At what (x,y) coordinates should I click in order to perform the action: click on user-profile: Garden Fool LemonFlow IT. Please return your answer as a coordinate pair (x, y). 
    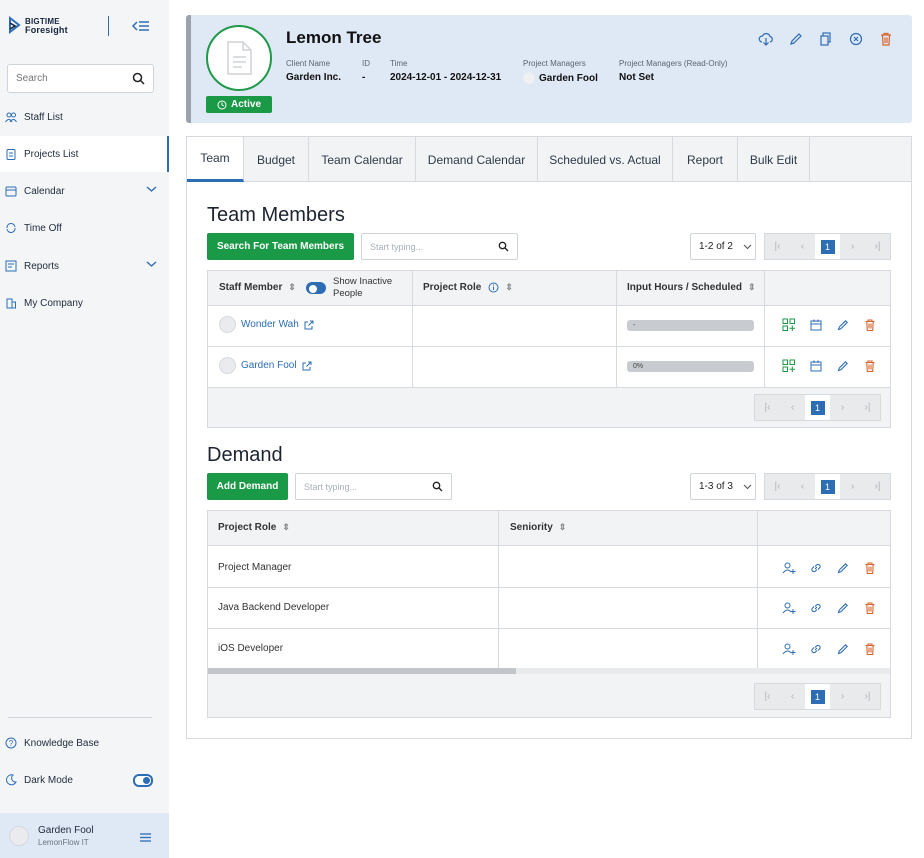
    Looking at the image, I should click on (84, 835).